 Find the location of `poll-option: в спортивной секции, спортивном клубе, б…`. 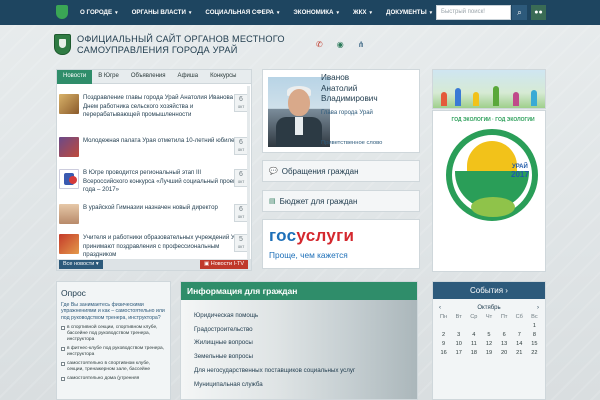

poll-option: в спортивной секции, спортивном клубе, б… is located at coordinates (113, 334).